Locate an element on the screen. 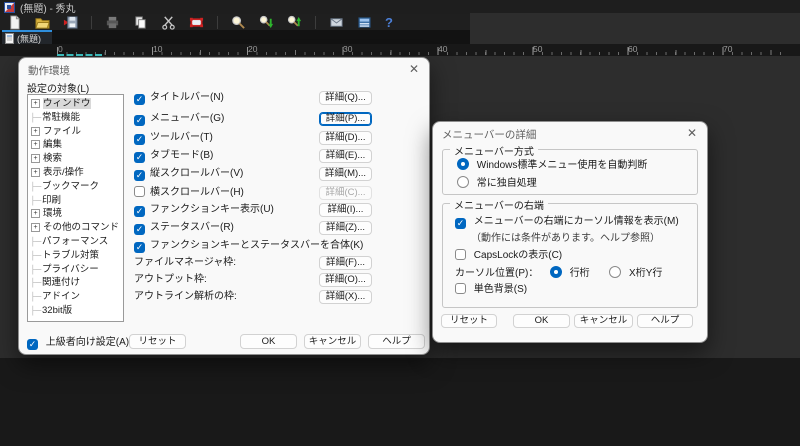  find-icon is located at coordinates (238, 22).